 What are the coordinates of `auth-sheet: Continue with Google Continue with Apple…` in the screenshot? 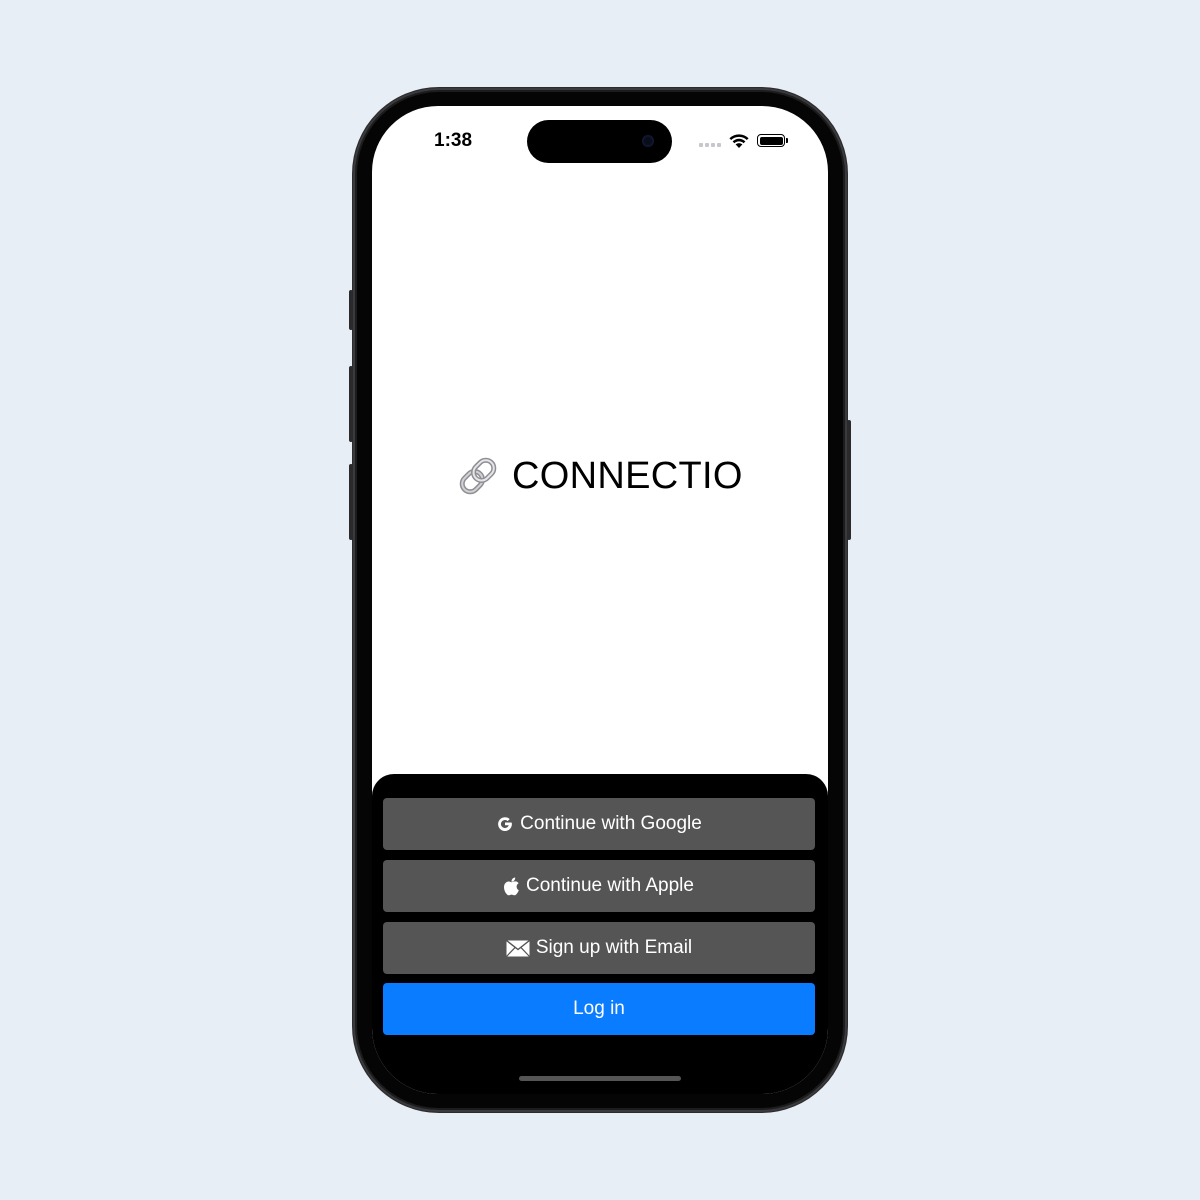 It's located at (600, 934).